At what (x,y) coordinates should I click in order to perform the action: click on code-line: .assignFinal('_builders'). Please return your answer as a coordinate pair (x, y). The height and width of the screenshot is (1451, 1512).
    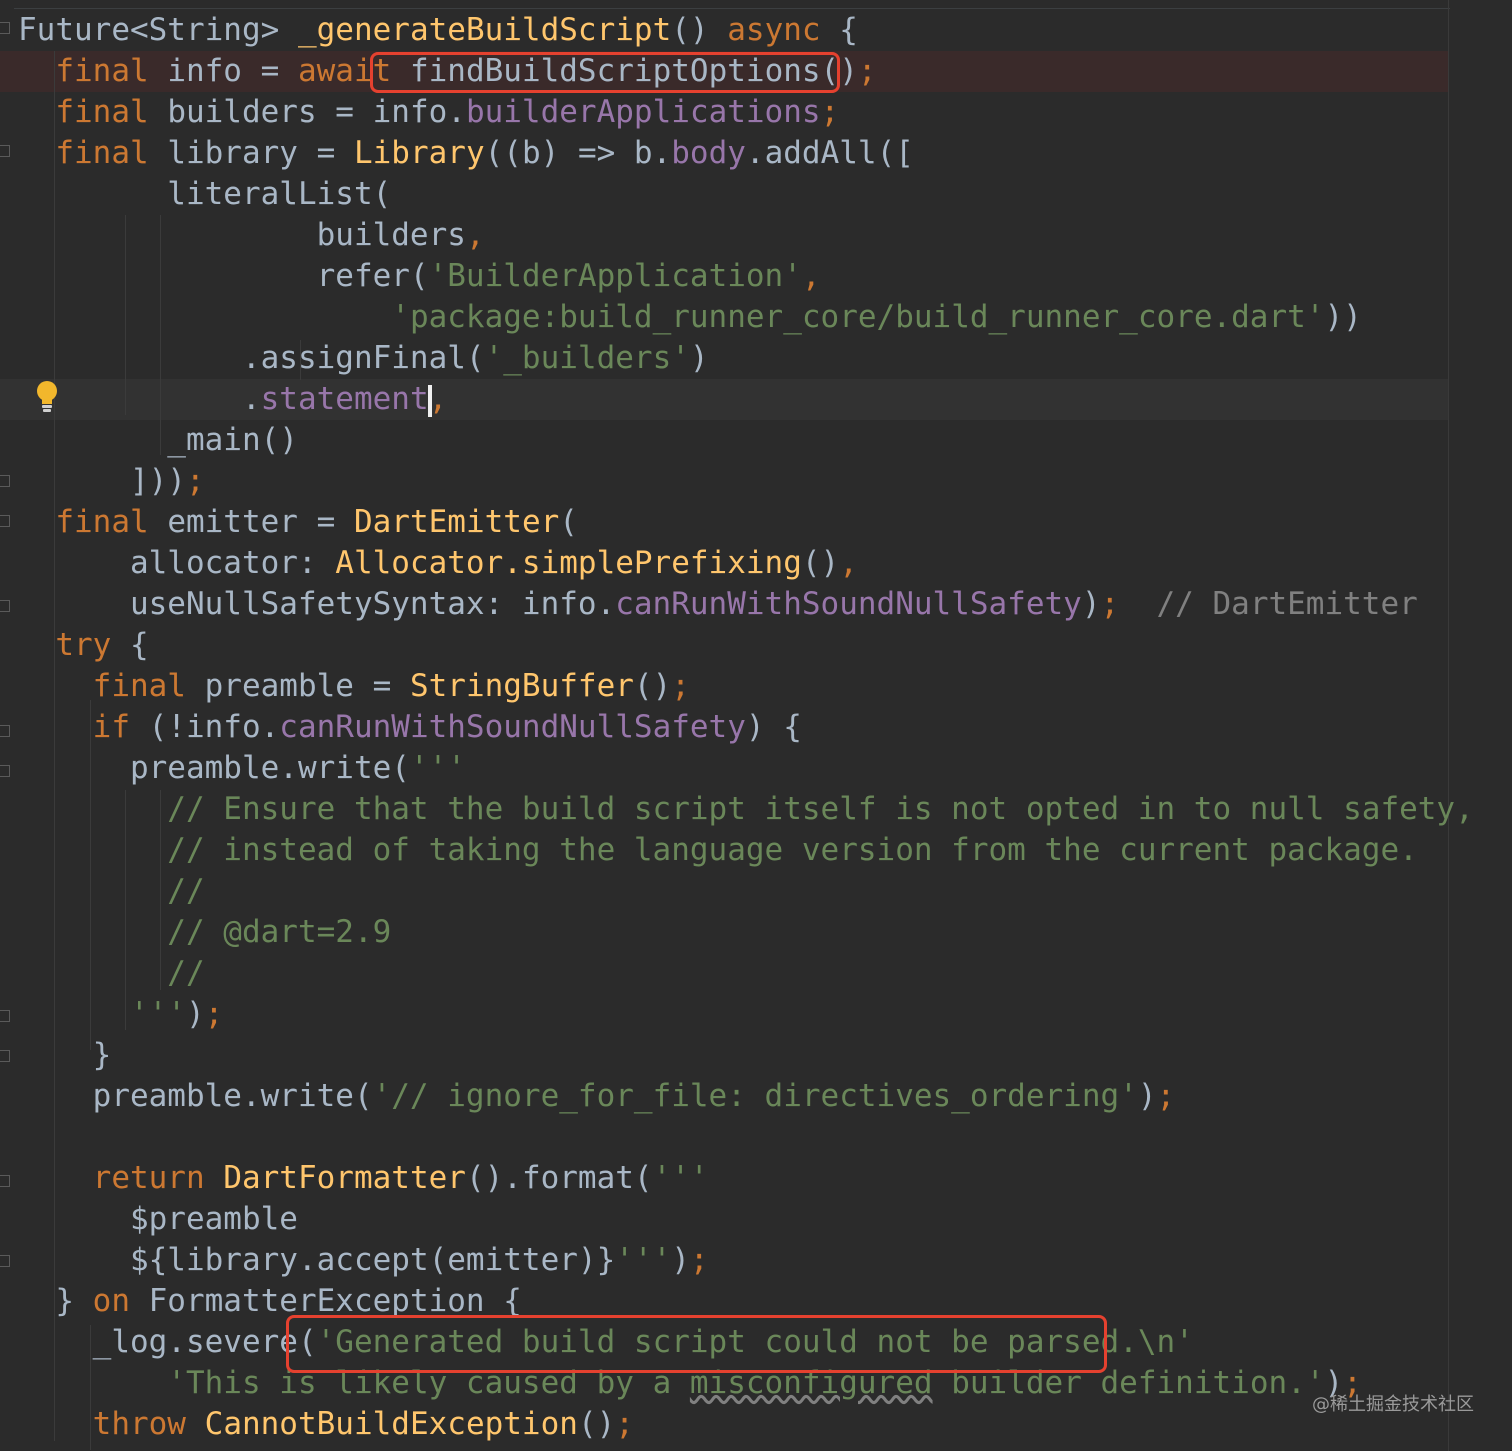
    Looking at the image, I should click on (363, 358).